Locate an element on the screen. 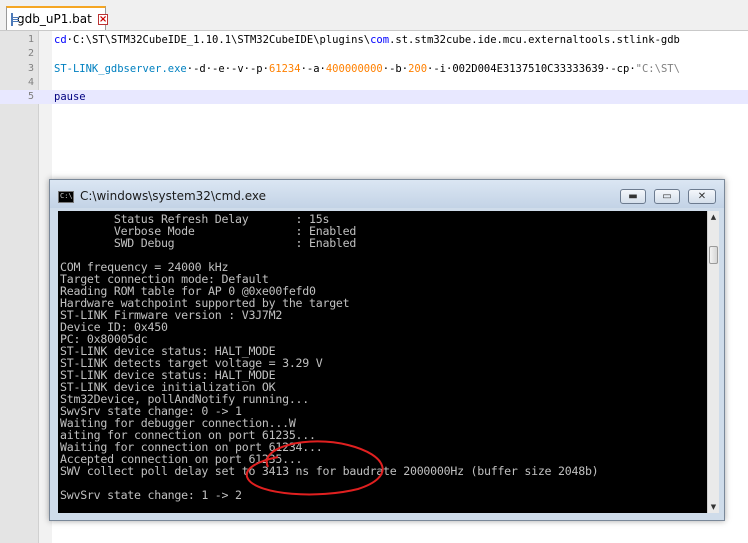 This screenshot has height=543, width=748. close-tab-icon: × is located at coordinates (103, 19).